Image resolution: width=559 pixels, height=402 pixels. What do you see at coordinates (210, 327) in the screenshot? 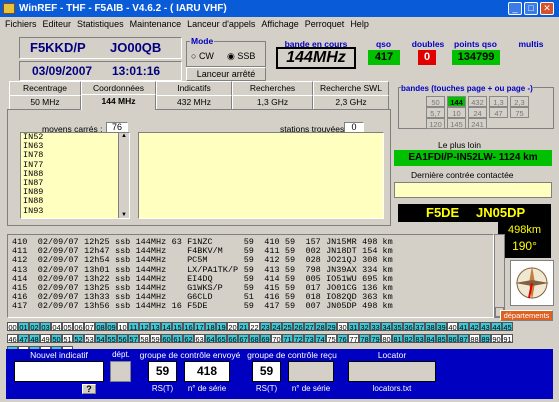
I see `dept-cell-18: 18` at bounding box center [210, 327].